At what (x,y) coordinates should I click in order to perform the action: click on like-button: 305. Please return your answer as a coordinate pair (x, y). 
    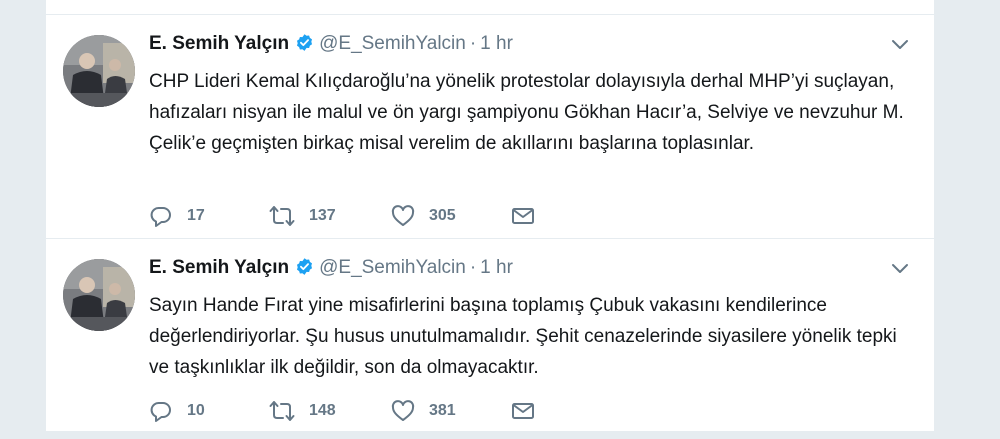
    Looking at the image, I should click on (423, 216).